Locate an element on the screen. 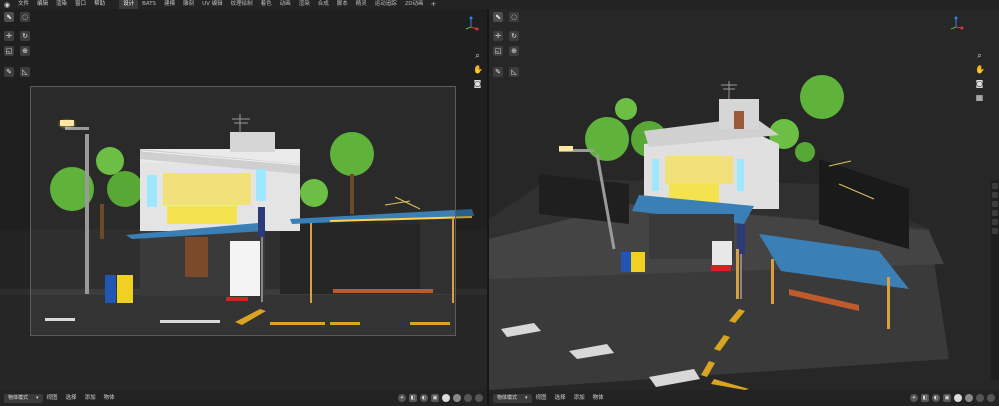  workspace-tab: UV 编辑 is located at coordinates (212, 4).